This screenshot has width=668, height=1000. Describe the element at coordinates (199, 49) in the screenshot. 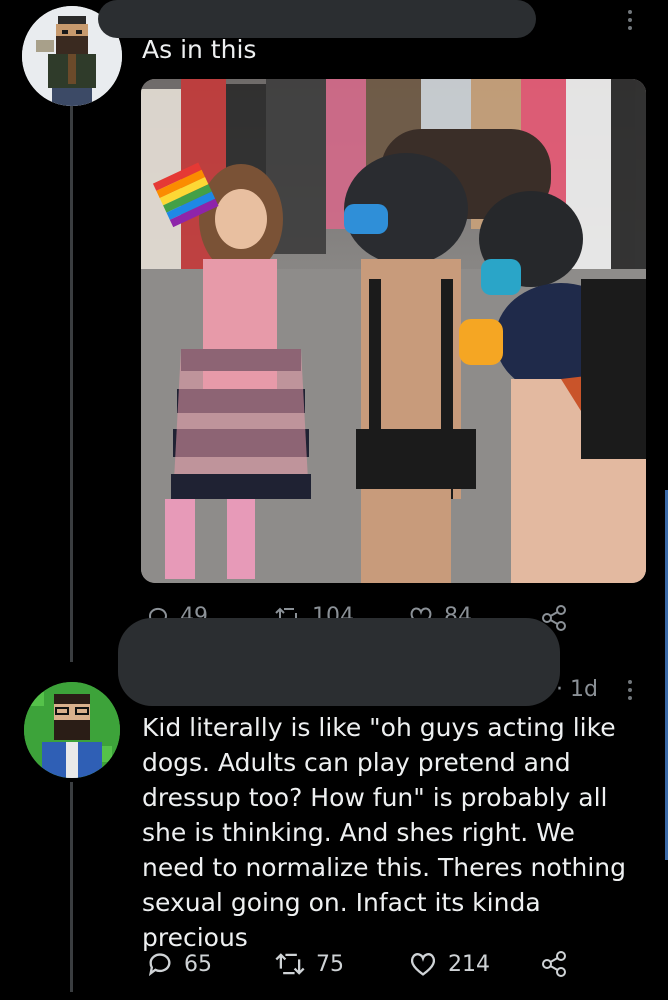

I see `tweet-1-text: As in this` at that location.